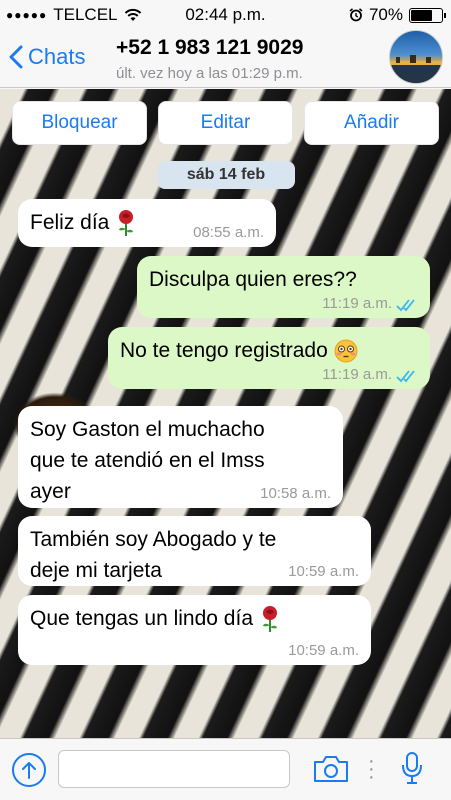  Describe the element at coordinates (416, 69) in the screenshot. I see `avatar-image` at that location.